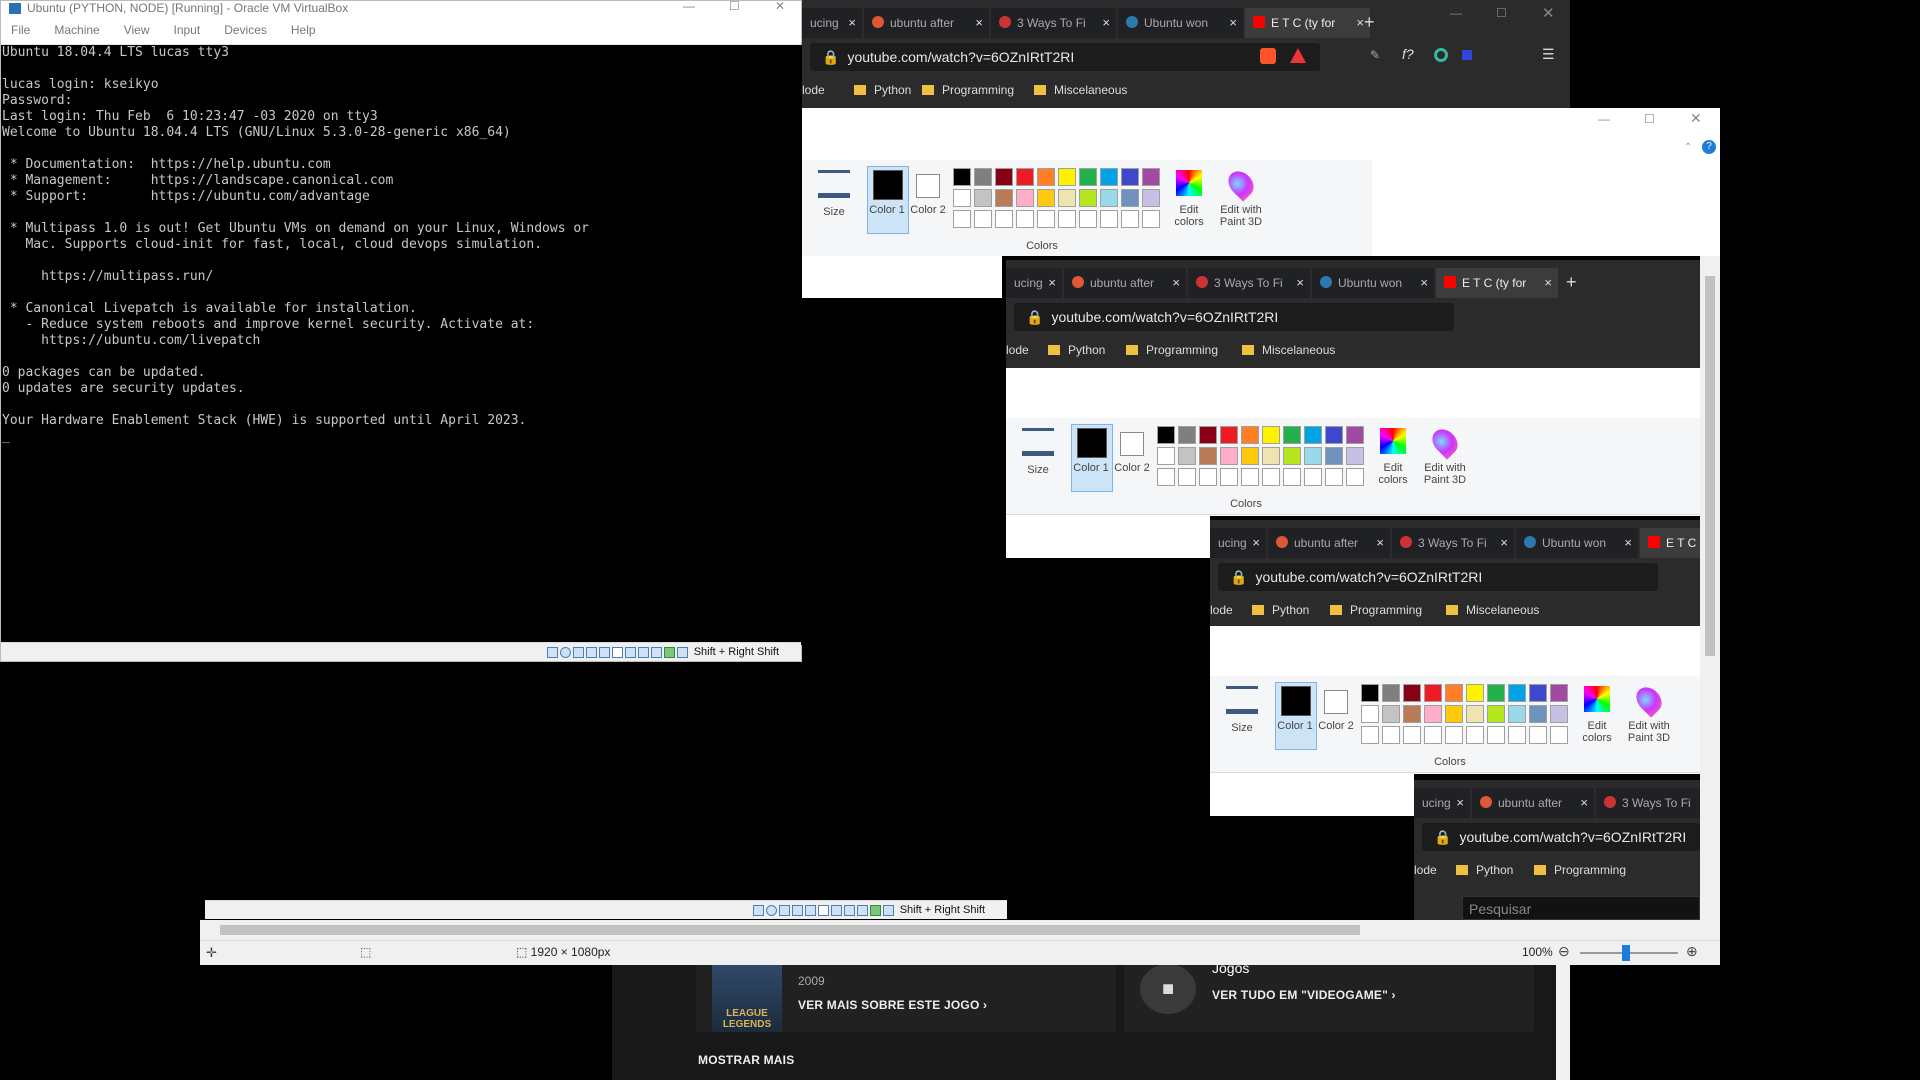 This screenshot has width=1920, height=1080. I want to click on eyedropper-icon: ✎, so click(1375, 55).